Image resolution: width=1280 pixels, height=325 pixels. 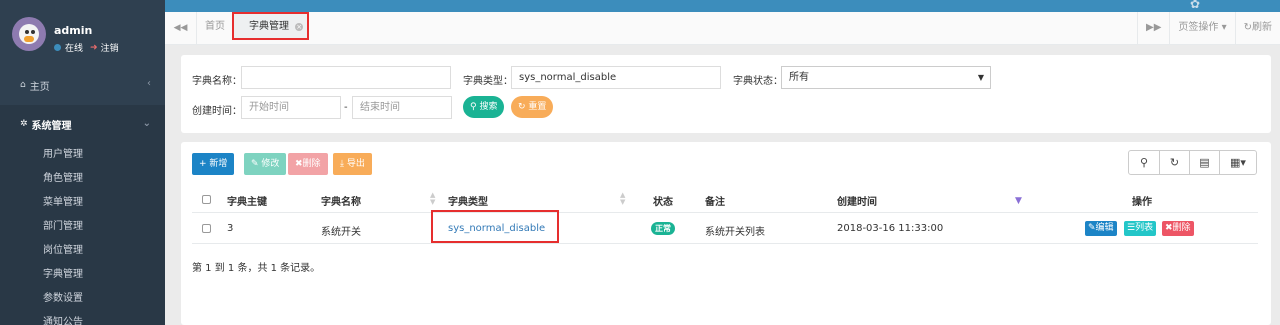 What do you see at coordinates (341, 232) in the screenshot?
I see `cell-name: 系统开关` at bounding box center [341, 232].